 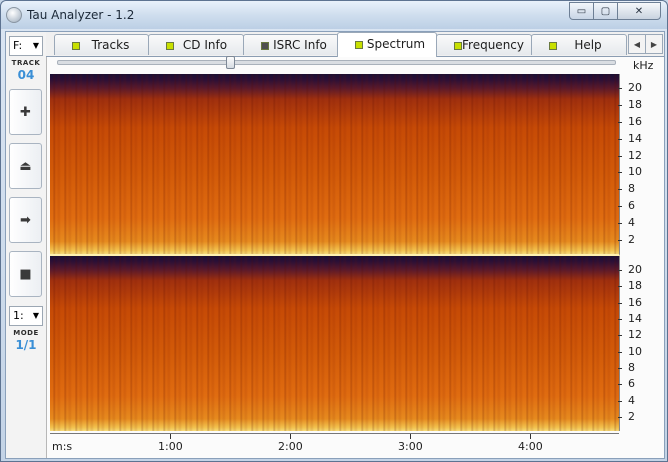 I want to click on time-tick-label: 3:00, so click(x=410, y=446).